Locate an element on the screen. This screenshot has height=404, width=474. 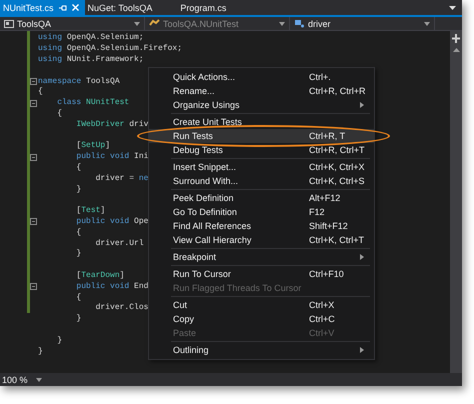
editor-tab: Program.cs is located at coordinates (195, 7).